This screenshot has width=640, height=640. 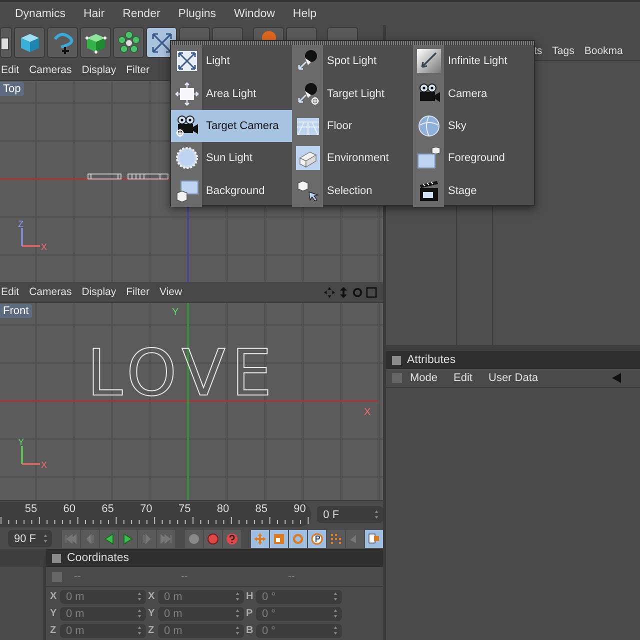 I want to click on menu-item: Background, so click(x=231, y=190).